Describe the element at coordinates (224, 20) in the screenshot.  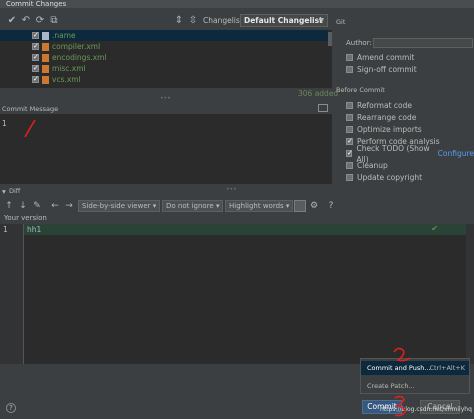
I see `changelist-label: Changelist:` at that location.